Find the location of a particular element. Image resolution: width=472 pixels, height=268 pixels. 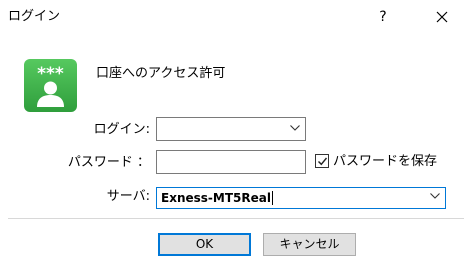

dialog-heading: 口座へのアクセス許可 is located at coordinates (161, 73).